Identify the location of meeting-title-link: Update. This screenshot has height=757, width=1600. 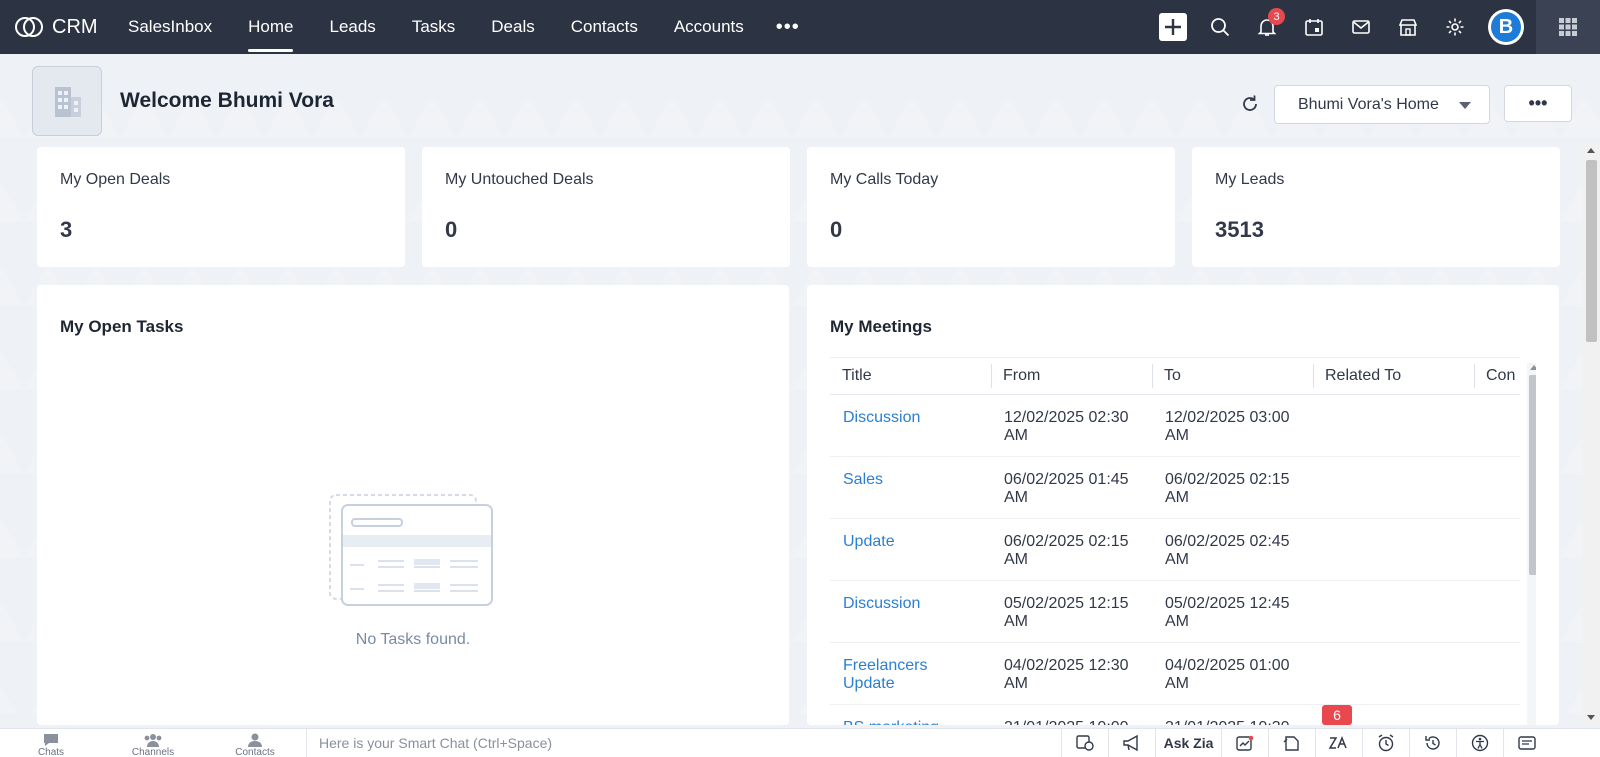
(910, 549).